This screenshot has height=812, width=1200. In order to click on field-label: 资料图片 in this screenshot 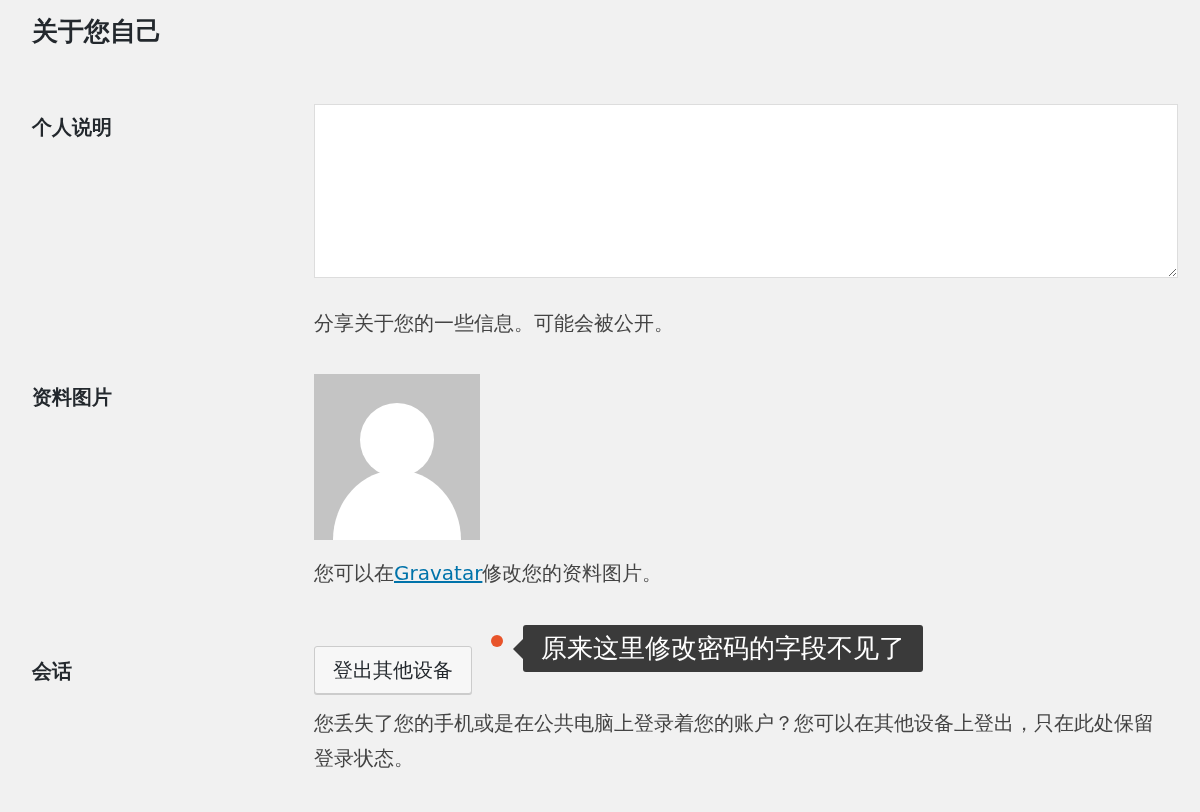, I will do `click(72, 397)`.